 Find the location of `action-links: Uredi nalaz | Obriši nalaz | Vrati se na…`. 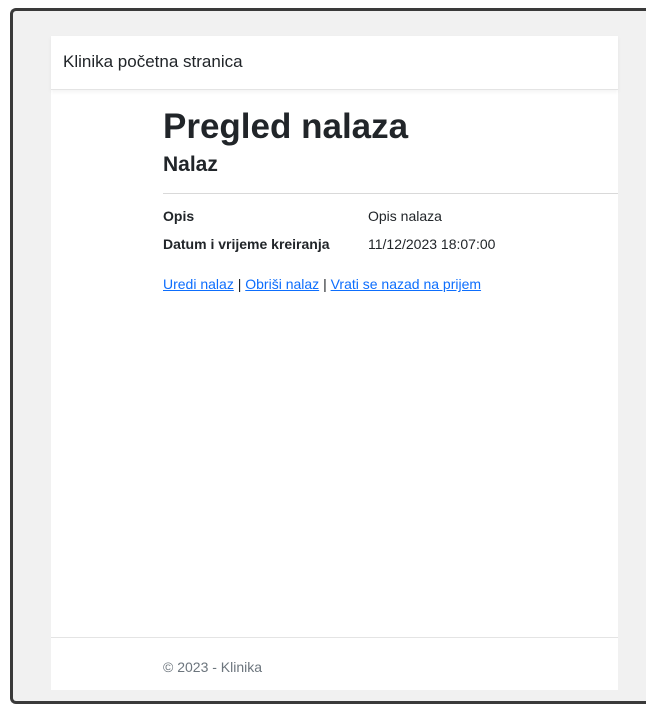

action-links: Uredi nalaz | Obriši nalaz | Vrati se na… is located at coordinates (390, 284).